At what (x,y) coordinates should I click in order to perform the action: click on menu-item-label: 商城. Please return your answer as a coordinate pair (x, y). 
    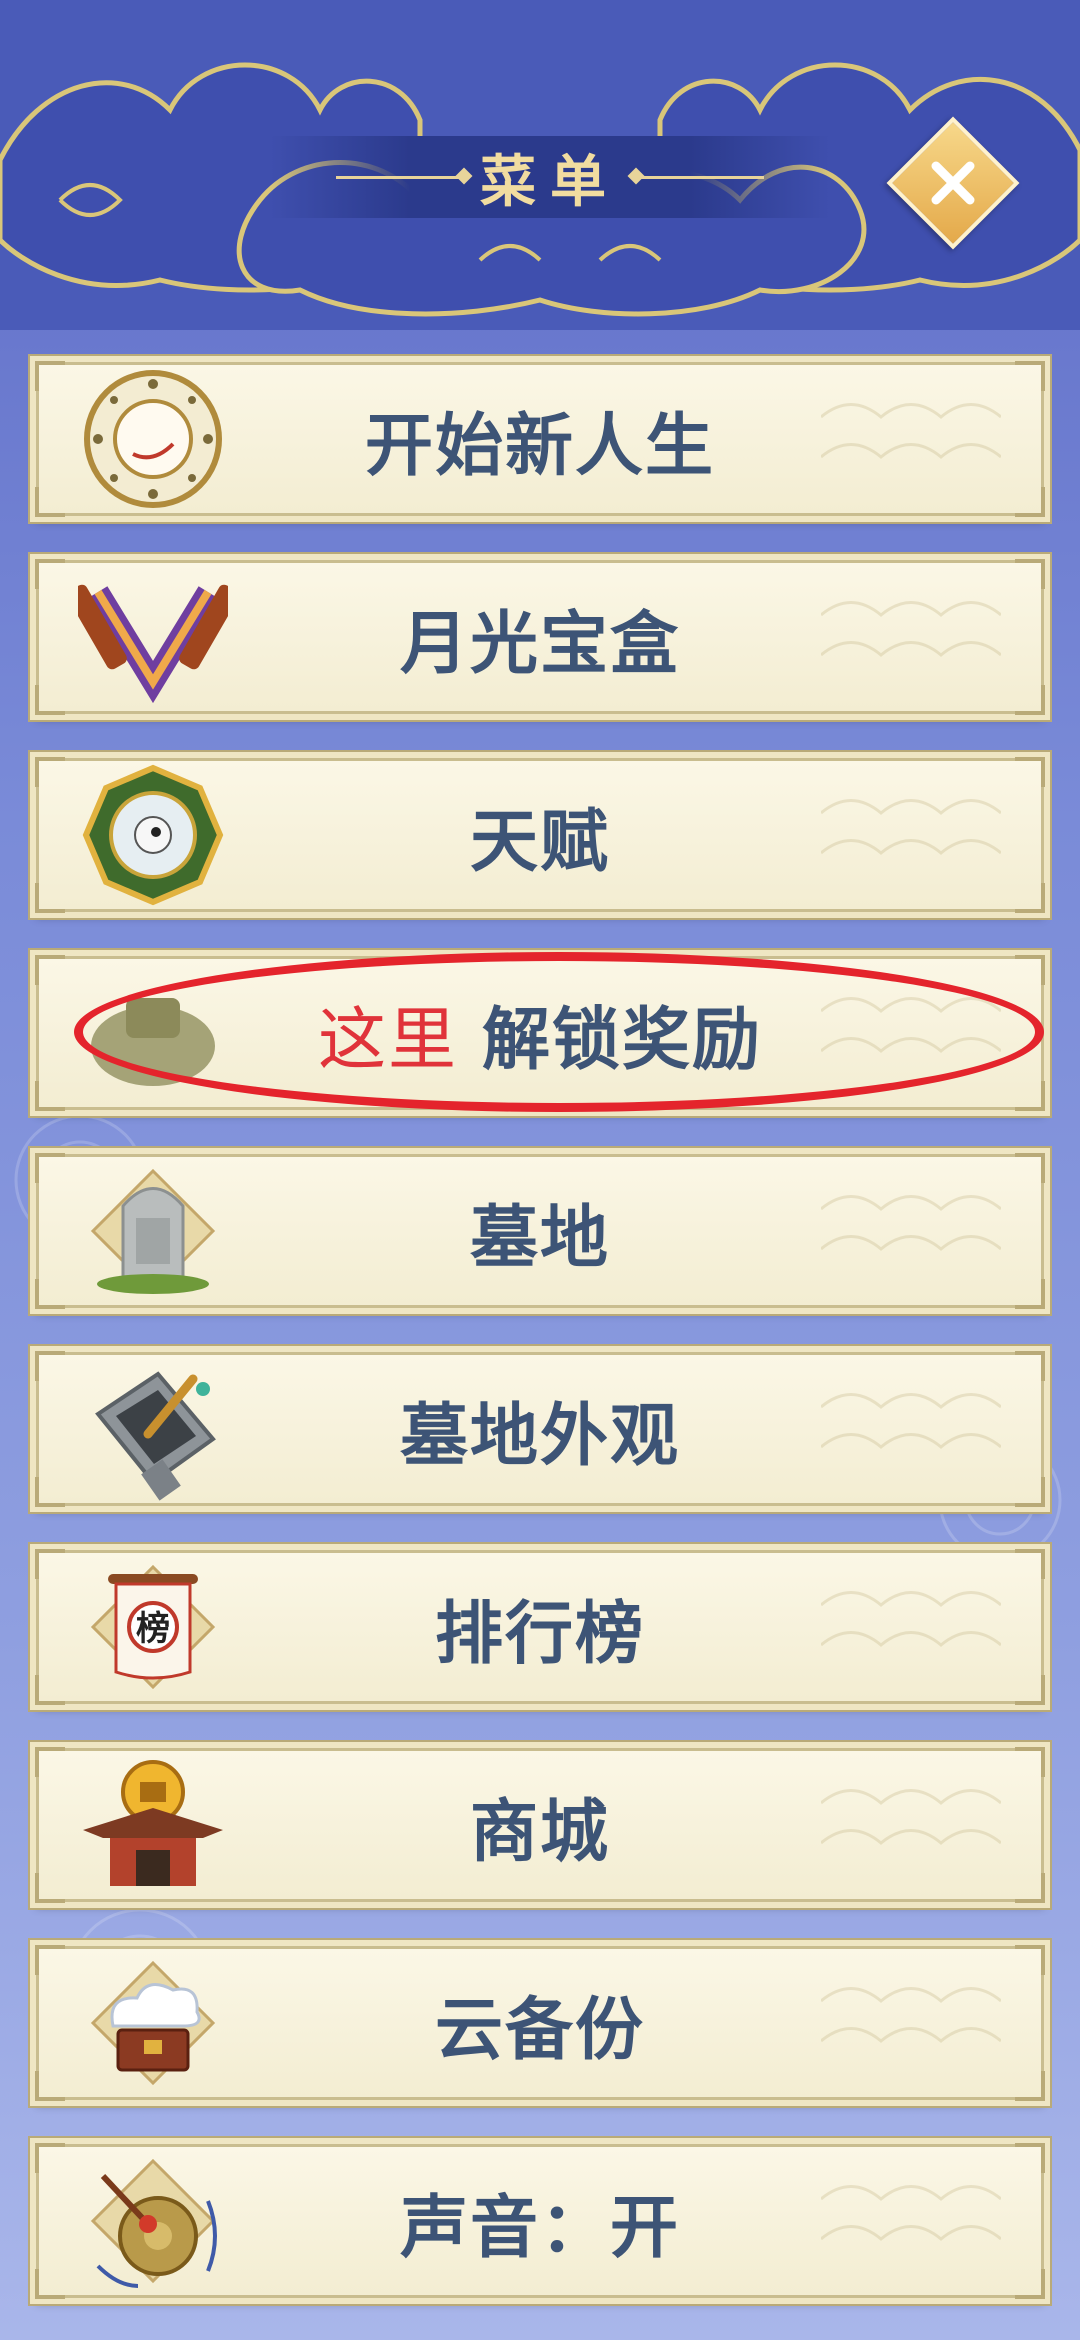
    Looking at the image, I should click on (539, 1832).